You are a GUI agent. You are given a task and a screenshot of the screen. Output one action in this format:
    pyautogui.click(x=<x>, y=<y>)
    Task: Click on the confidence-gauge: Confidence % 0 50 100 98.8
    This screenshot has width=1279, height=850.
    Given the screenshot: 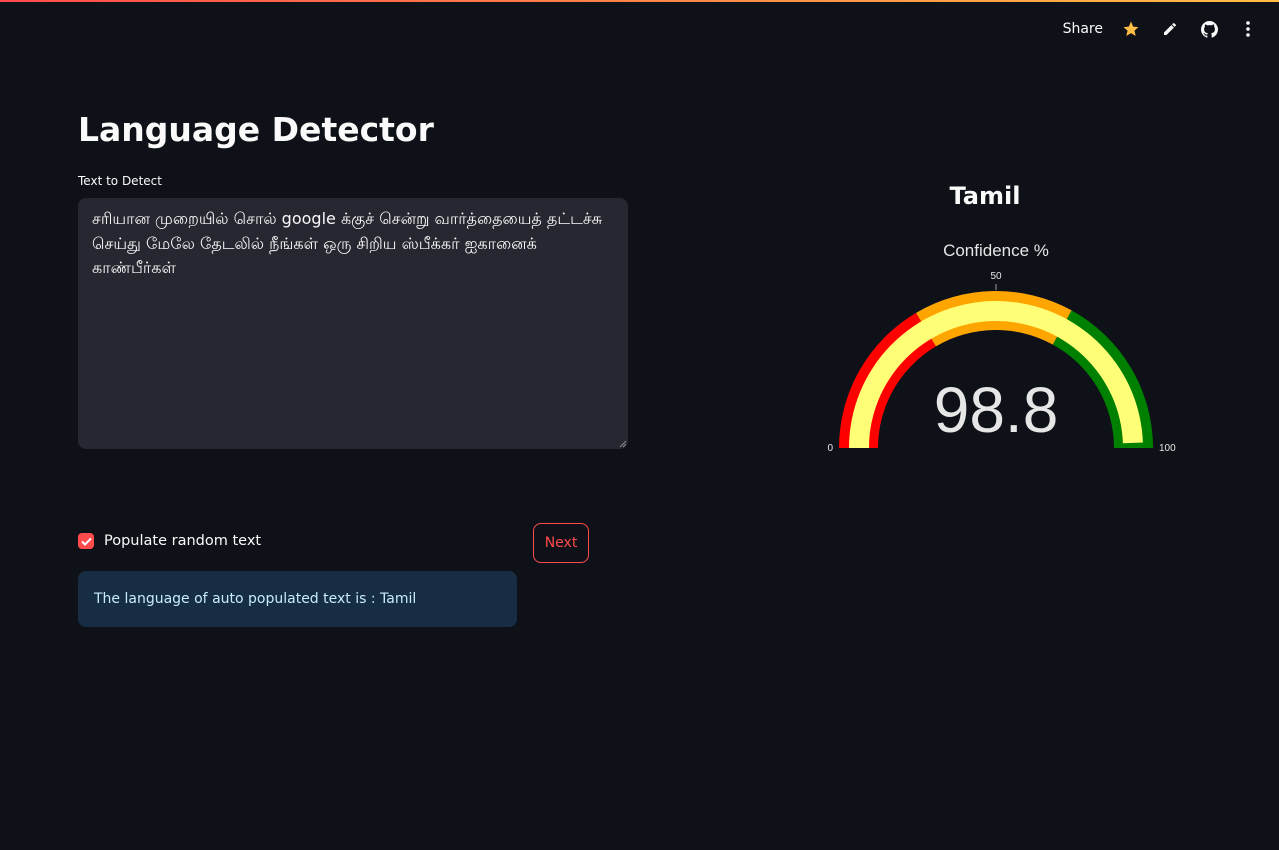 What is the action you would take?
    pyautogui.click(x=1001, y=347)
    